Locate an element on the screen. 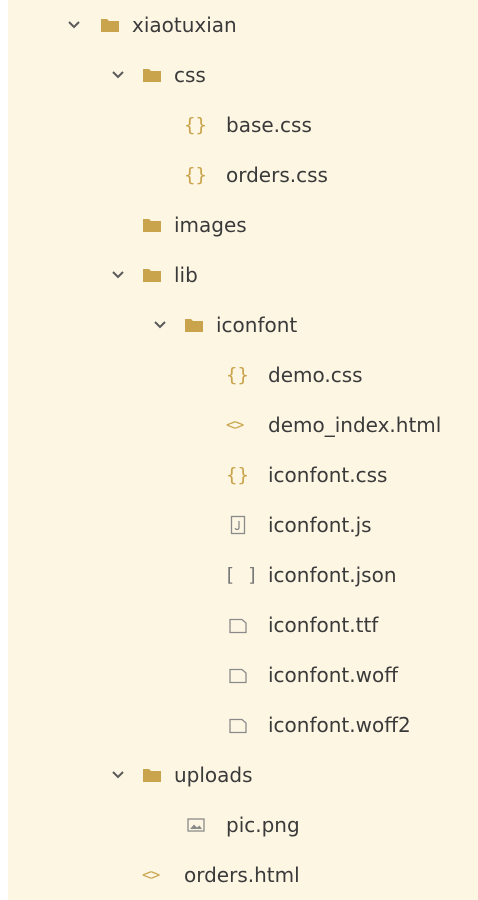 This screenshot has width=478, height=900. tree-item-iconfont-css: {} iconfont.css is located at coordinates (243, 475).